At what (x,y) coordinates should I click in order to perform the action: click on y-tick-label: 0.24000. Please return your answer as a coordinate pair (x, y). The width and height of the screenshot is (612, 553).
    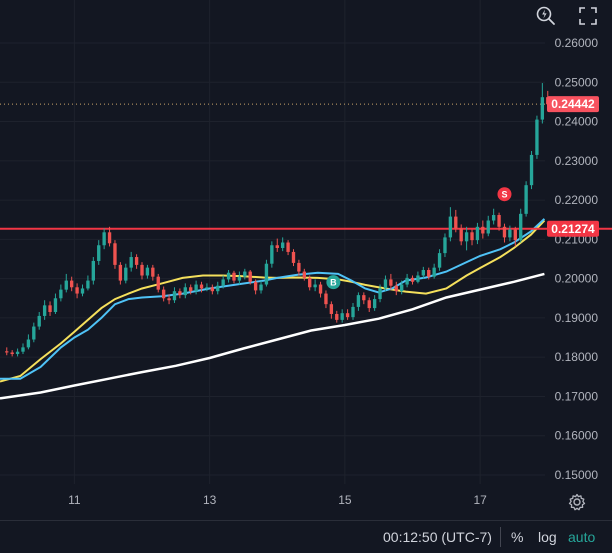
    Looking at the image, I should click on (577, 122).